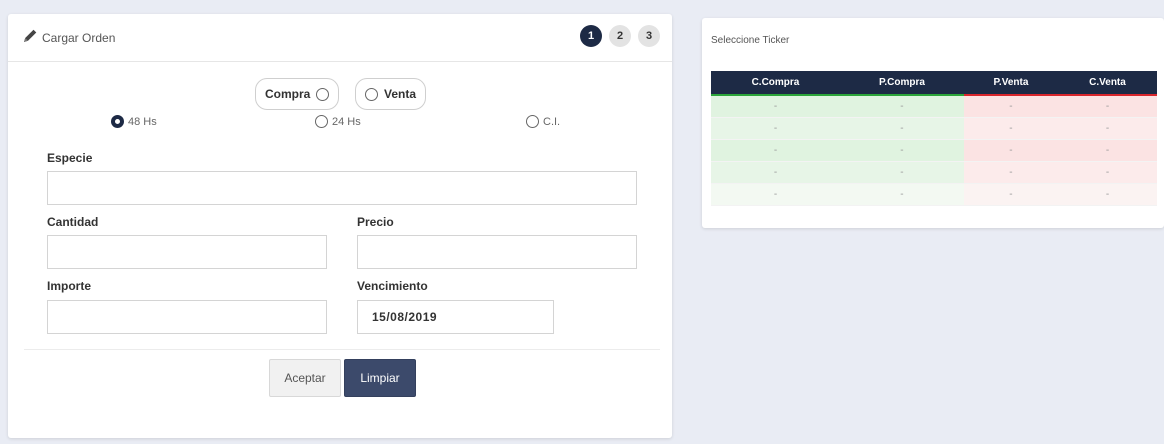 The height and width of the screenshot is (444, 1164). What do you see at coordinates (340, 38) in the screenshot?
I see `order-card-header: Cargar Orden 1 2 3` at bounding box center [340, 38].